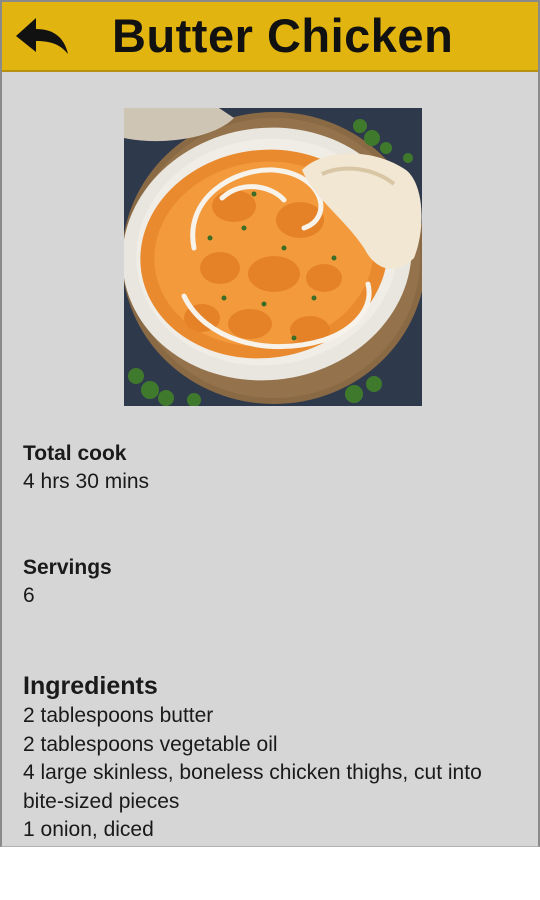 This screenshot has height=900, width=540. I want to click on total-cook-section: Total cook 4 hrs 30 mins, so click(274, 468).